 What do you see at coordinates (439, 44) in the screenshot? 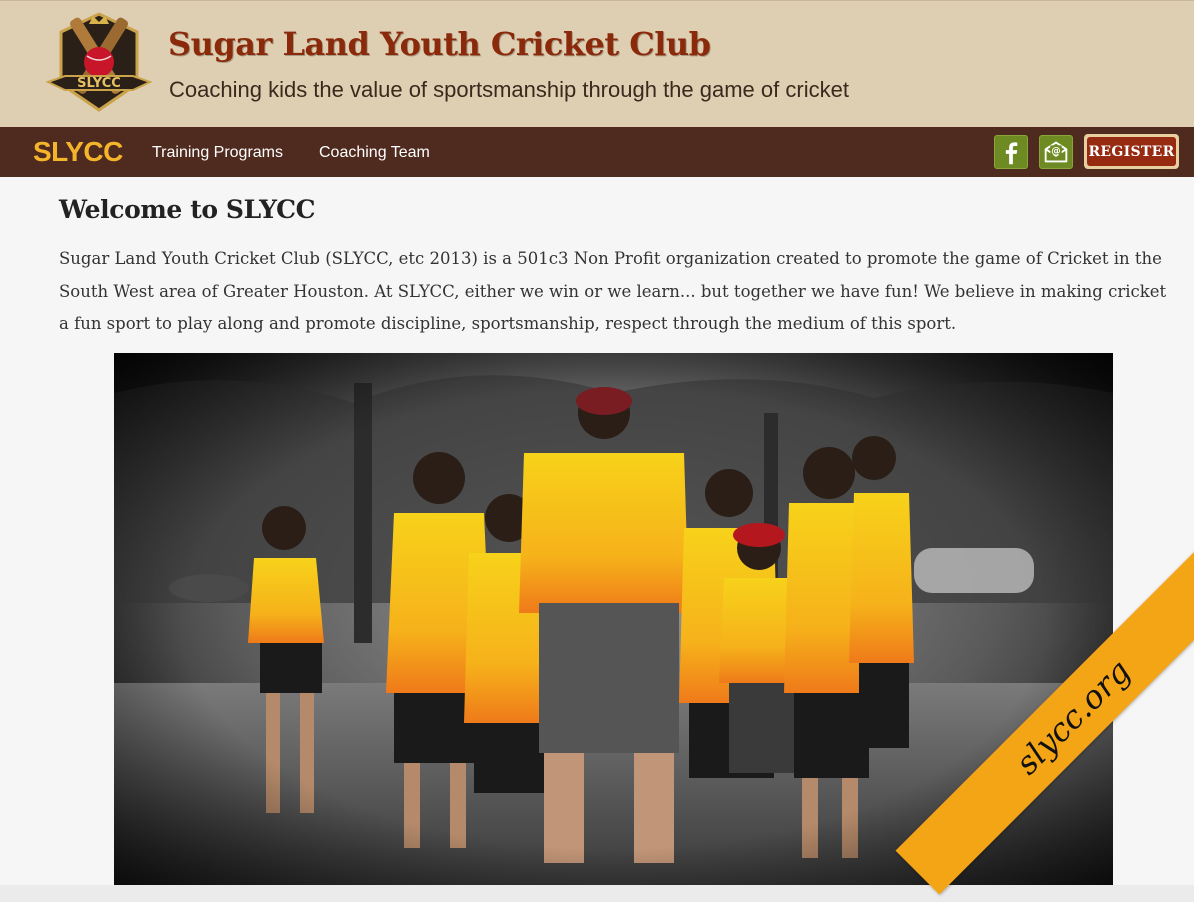
I see `site-title: Sugar Land Youth Cricket Club` at bounding box center [439, 44].